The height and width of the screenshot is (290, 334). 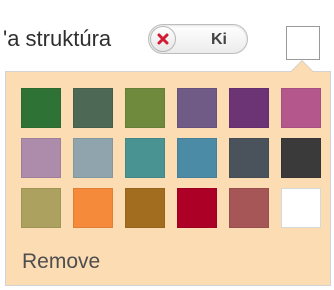 I want to click on color-picker-button, so click(x=303, y=43).